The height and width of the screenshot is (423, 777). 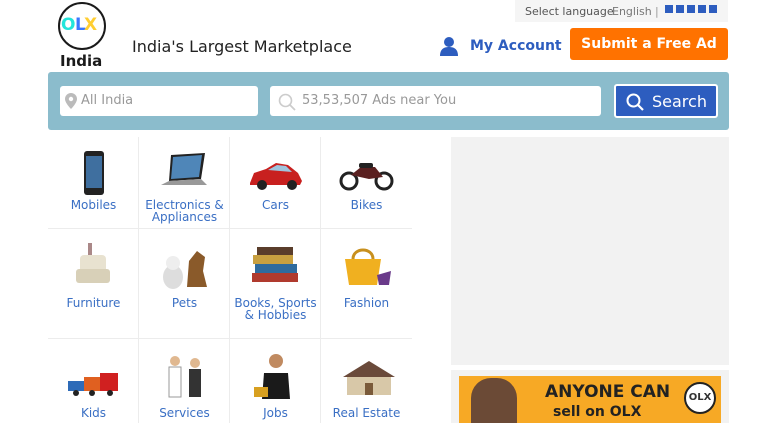 What do you see at coordinates (275, 205) in the screenshot?
I see `category-label: Cars` at bounding box center [275, 205].